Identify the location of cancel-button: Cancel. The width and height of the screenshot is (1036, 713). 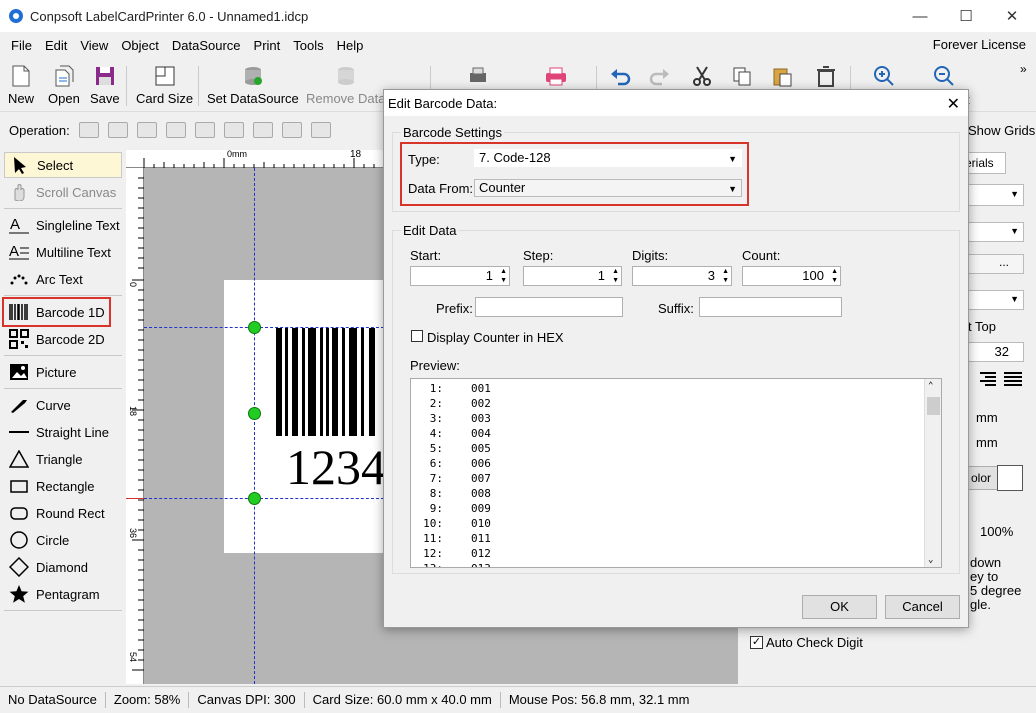
(922, 607).